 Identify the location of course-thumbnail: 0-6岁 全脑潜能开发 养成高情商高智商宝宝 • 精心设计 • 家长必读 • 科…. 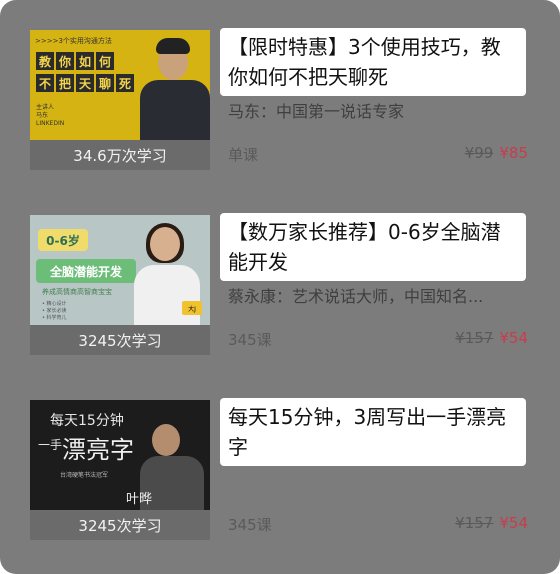
(120, 270).